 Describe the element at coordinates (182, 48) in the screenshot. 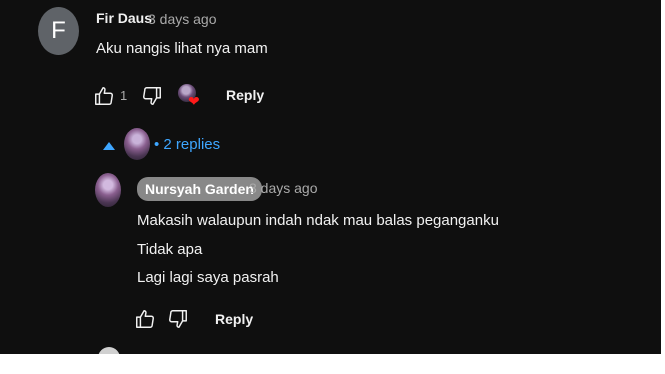

I see `comment-text: Aku nangis lihat nya mam` at that location.